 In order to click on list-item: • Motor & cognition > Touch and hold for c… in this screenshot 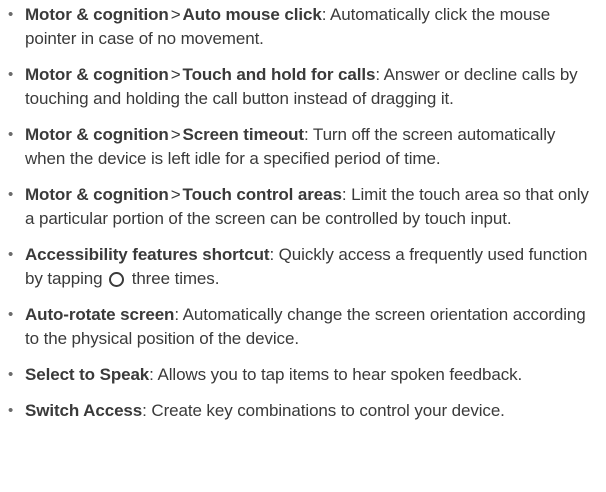, I will do `click(303, 87)`.